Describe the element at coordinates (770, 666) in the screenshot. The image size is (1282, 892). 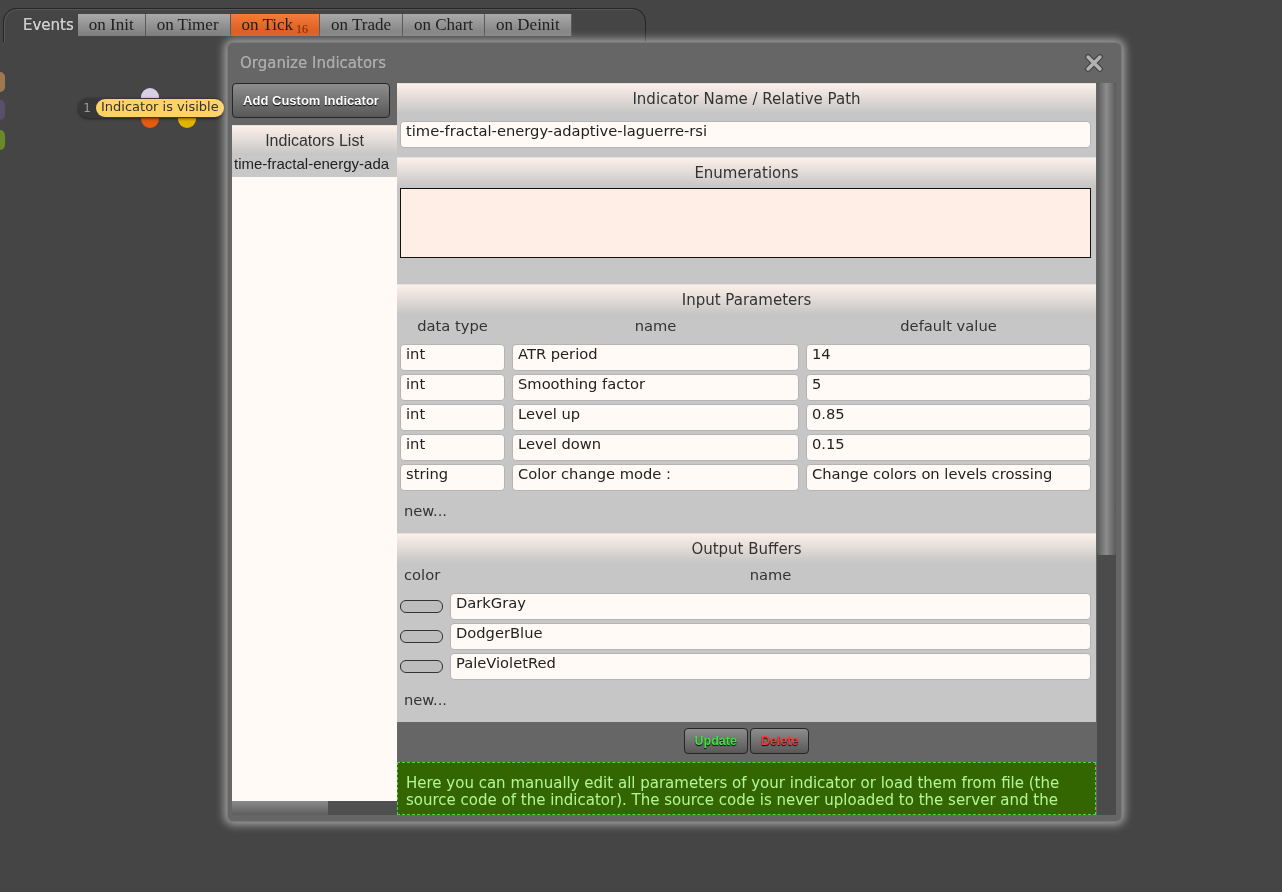
I see `input-field: PaleVioletRed` at that location.